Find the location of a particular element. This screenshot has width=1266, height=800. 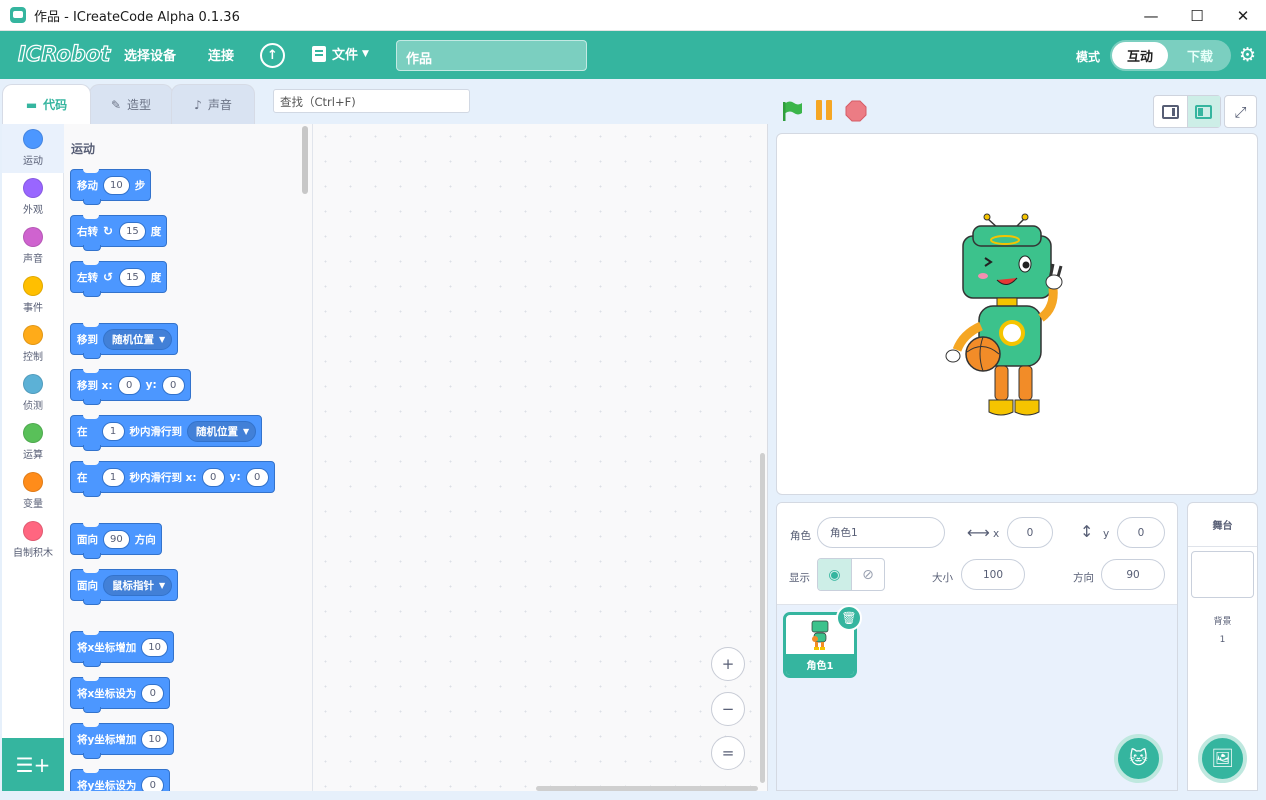

block-text: 步 is located at coordinates (140, 185).